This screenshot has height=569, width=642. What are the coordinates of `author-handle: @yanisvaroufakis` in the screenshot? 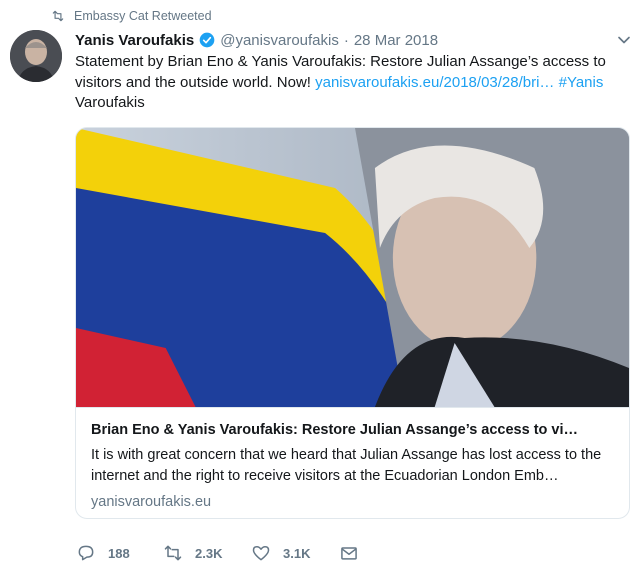 It's located at (279, 40).